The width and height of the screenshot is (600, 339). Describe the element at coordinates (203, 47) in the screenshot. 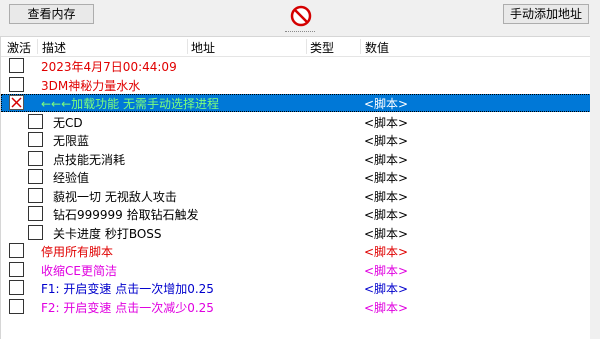

I see `col-address: 地址` at that location.